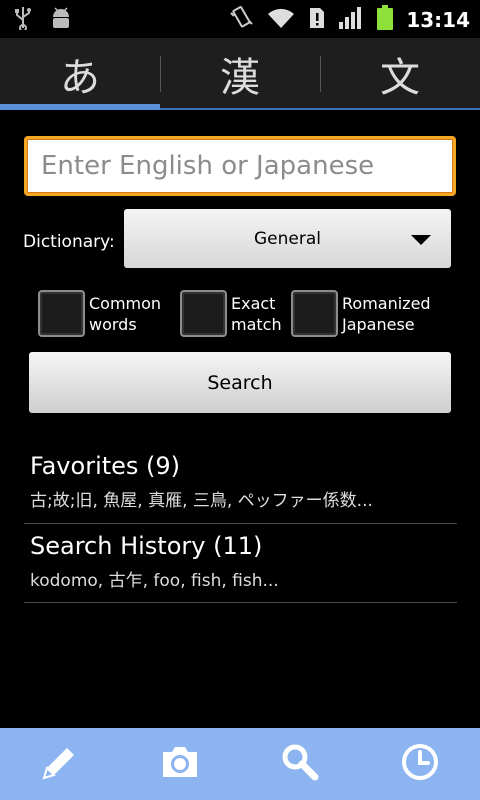 Image resolution: width=480 pixels, height=800 pixels. I want to click on common-words-checkbox: Common words, so click(99, 313).